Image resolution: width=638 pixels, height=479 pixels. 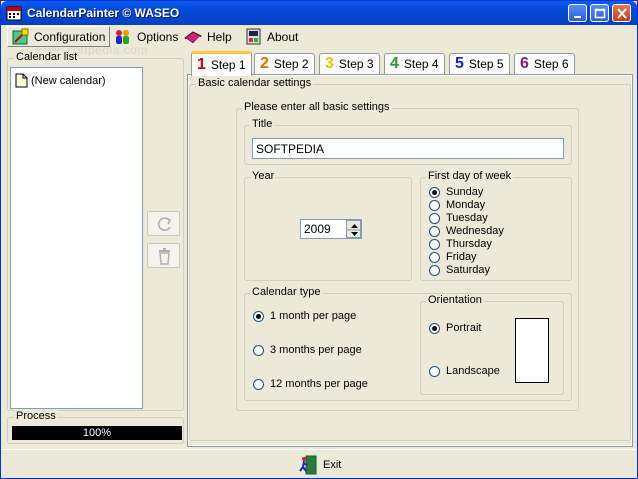 I want to click on radio-tuesday-label: Tuesday, so click(x=467, y=218).